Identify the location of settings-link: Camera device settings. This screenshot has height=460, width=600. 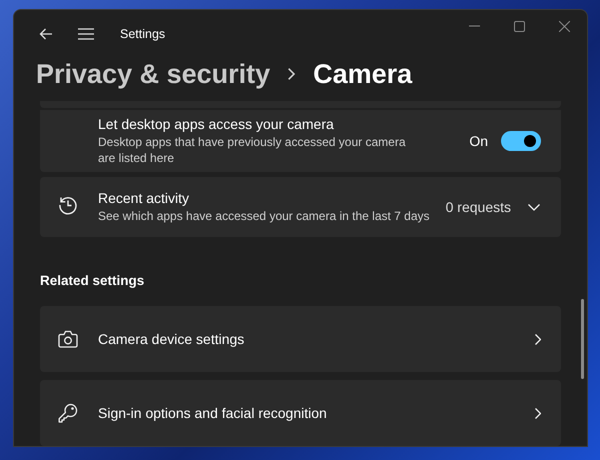
(300, 339).